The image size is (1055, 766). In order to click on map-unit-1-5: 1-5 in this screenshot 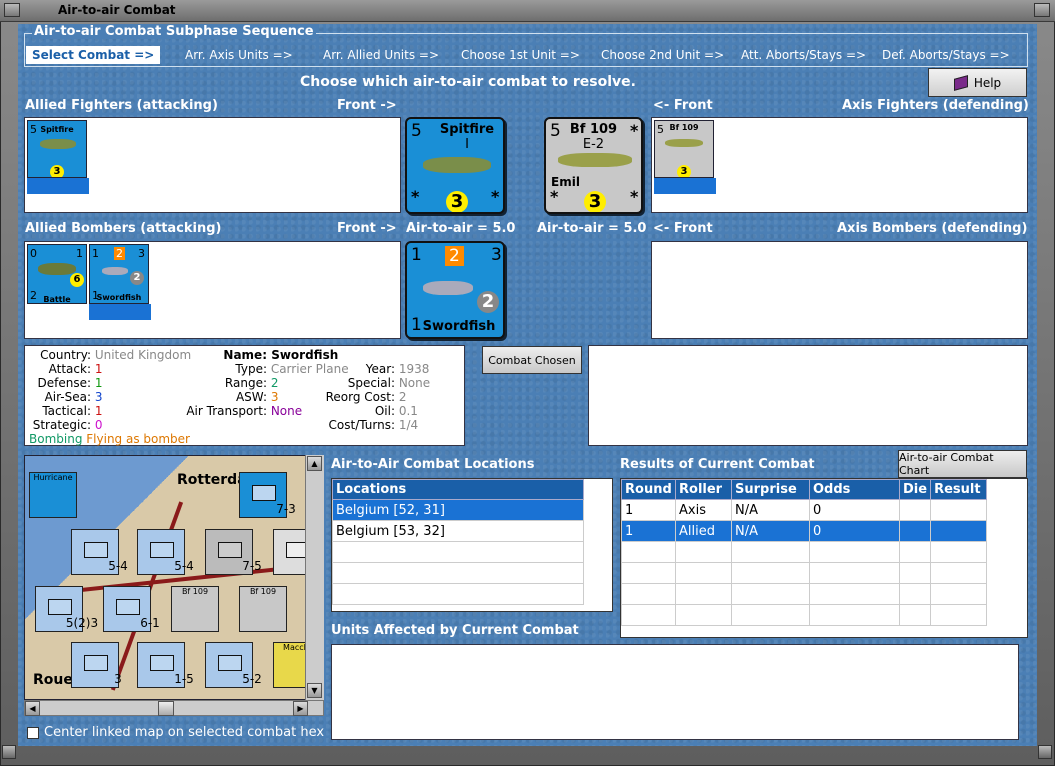, I will do `click(165, 665)`.